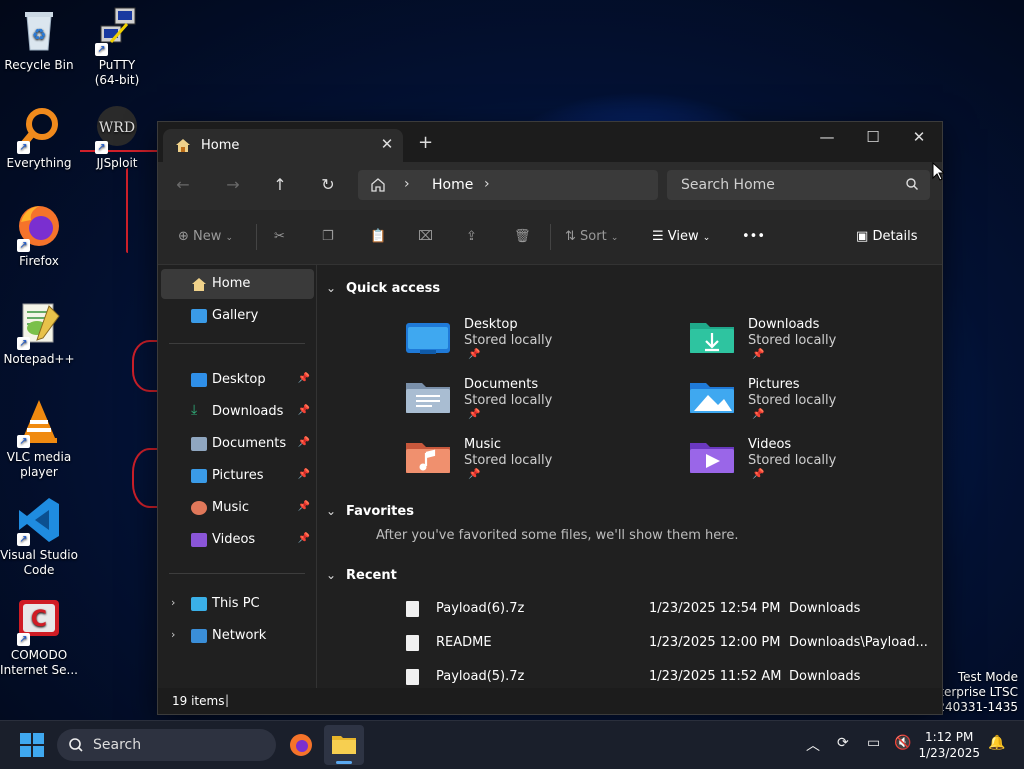 The image size is (1024, 769). Describe the element at coordinates (32, 745) in the screenshot. I see `windows-start-icon` at that location.